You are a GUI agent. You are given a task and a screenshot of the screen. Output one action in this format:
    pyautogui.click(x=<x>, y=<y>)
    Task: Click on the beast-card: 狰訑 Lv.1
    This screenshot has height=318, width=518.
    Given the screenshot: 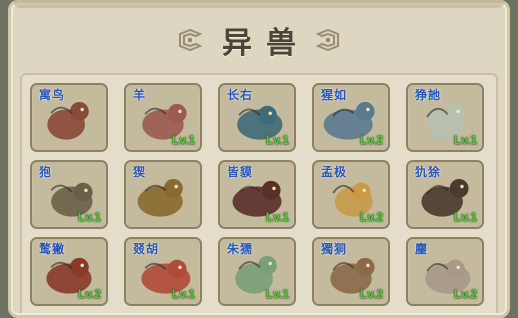 What is the action you would take?
    pyautogui.click(x=445, y=117)
    